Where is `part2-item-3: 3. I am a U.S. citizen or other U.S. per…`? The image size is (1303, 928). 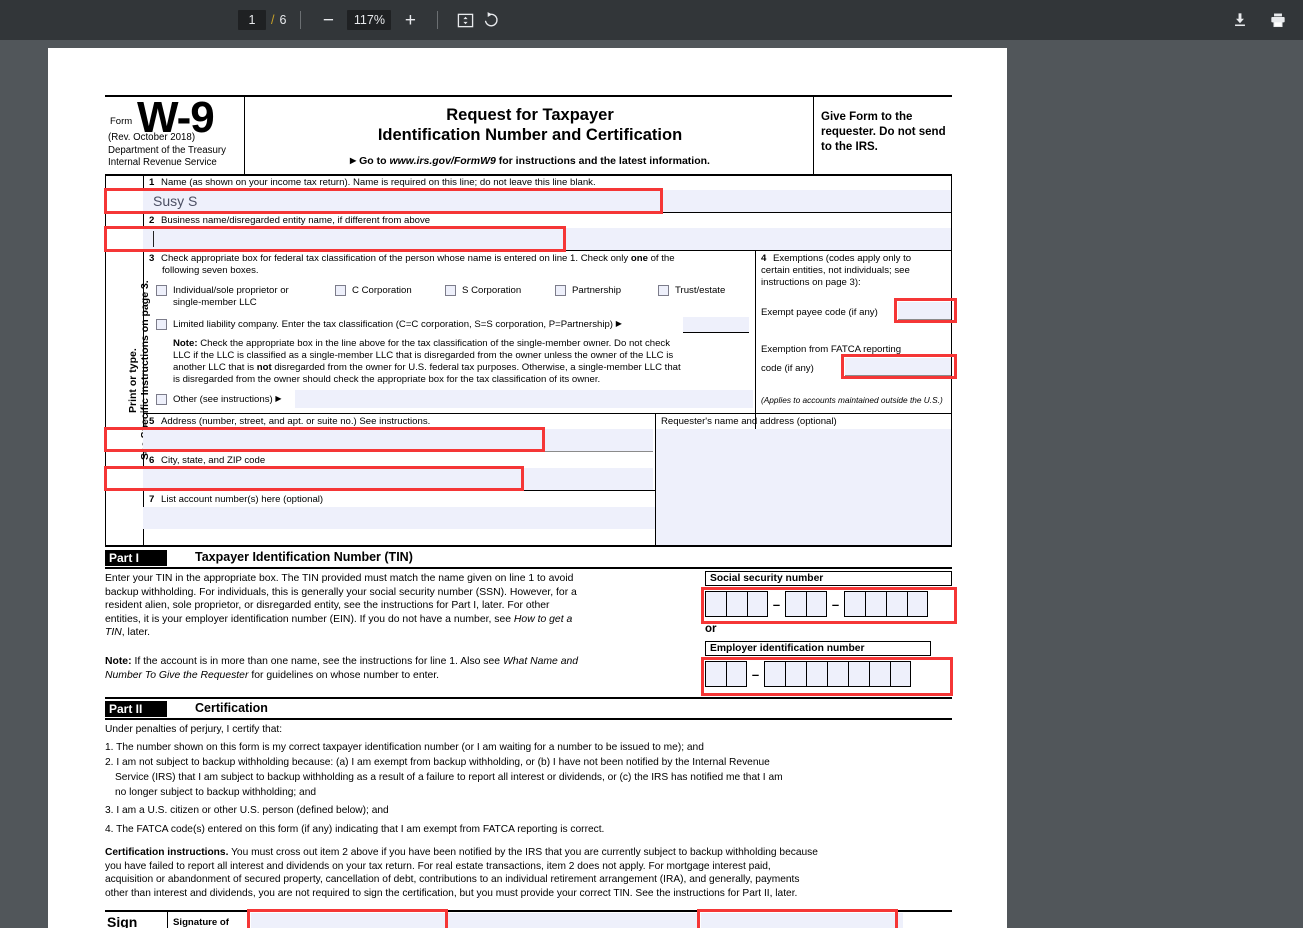 part2-item-3: 3. I am a U.S. citizen or other U.S. per… is located at coordinates (247, 810).